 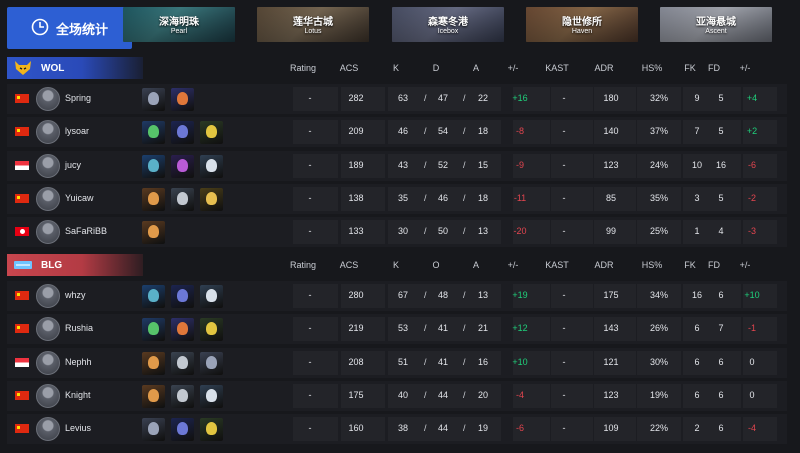 I want to click on player-name: whzy, so click(x=75, y=295).